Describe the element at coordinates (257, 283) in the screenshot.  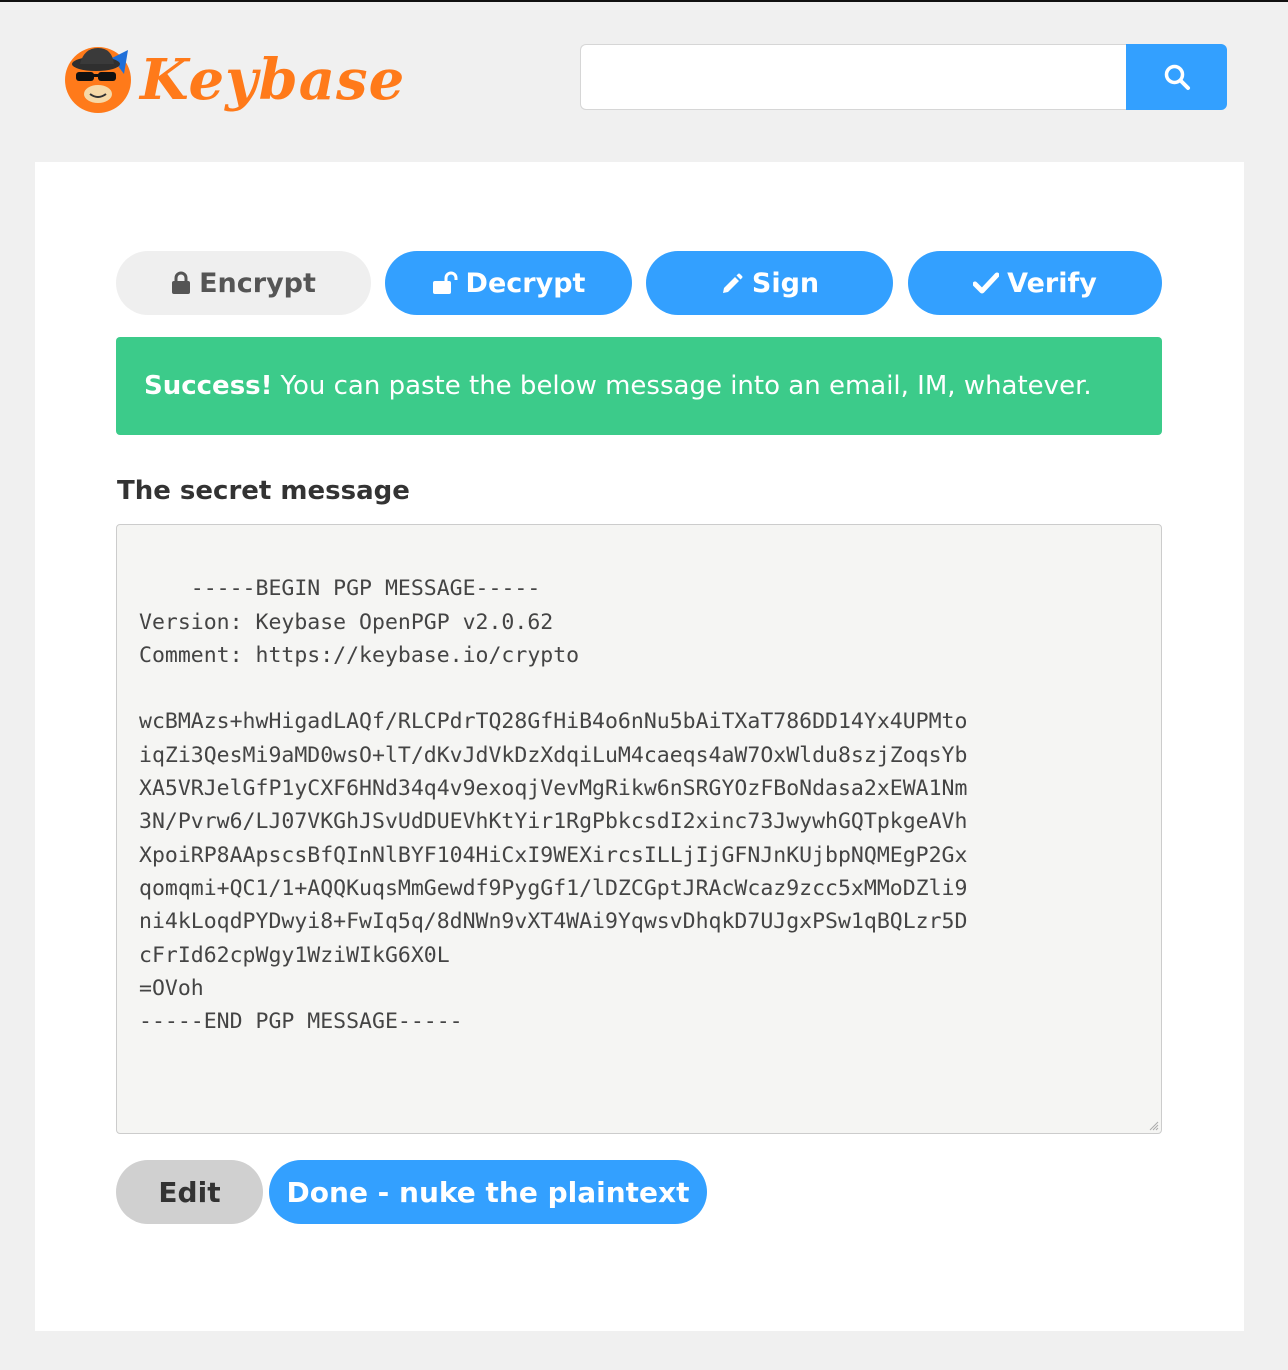
I see `tab-label: Encrypt` at that location.